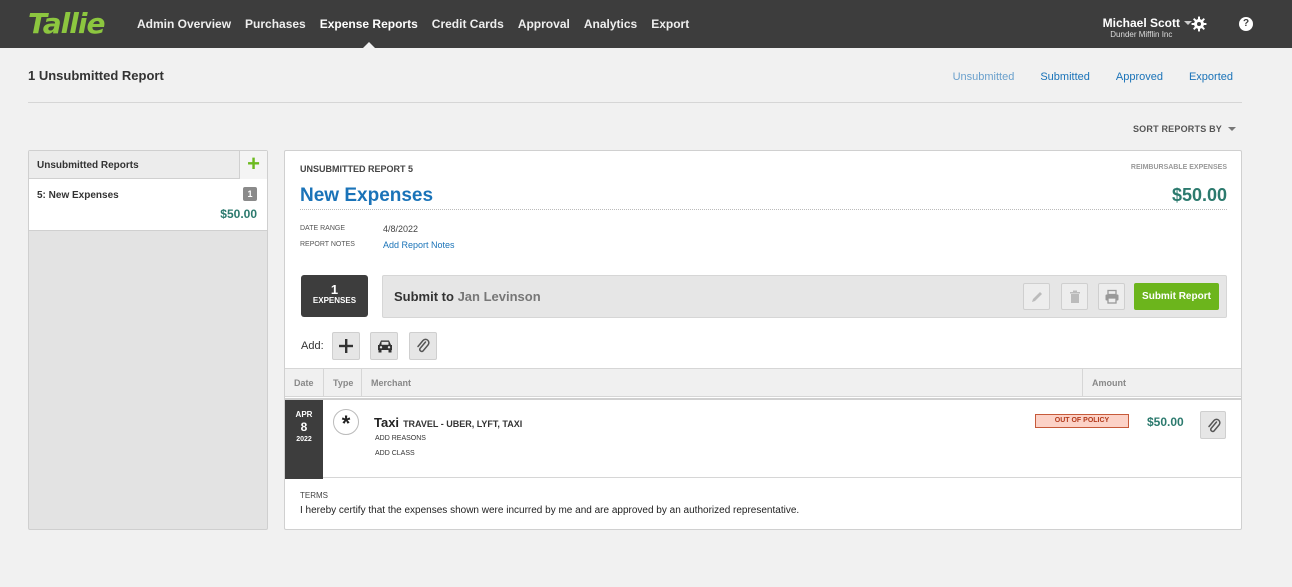  Describe the element at coordinates (1232, 129) in the screenshot. I see `chevron-down-icon` at that location.